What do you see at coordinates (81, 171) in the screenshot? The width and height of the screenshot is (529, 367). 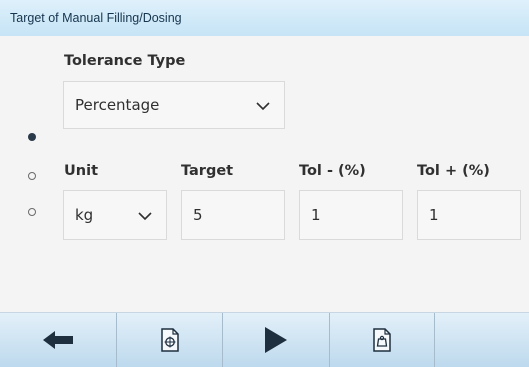 I see `unit-label: Unit` at bounding box center [81, 171].